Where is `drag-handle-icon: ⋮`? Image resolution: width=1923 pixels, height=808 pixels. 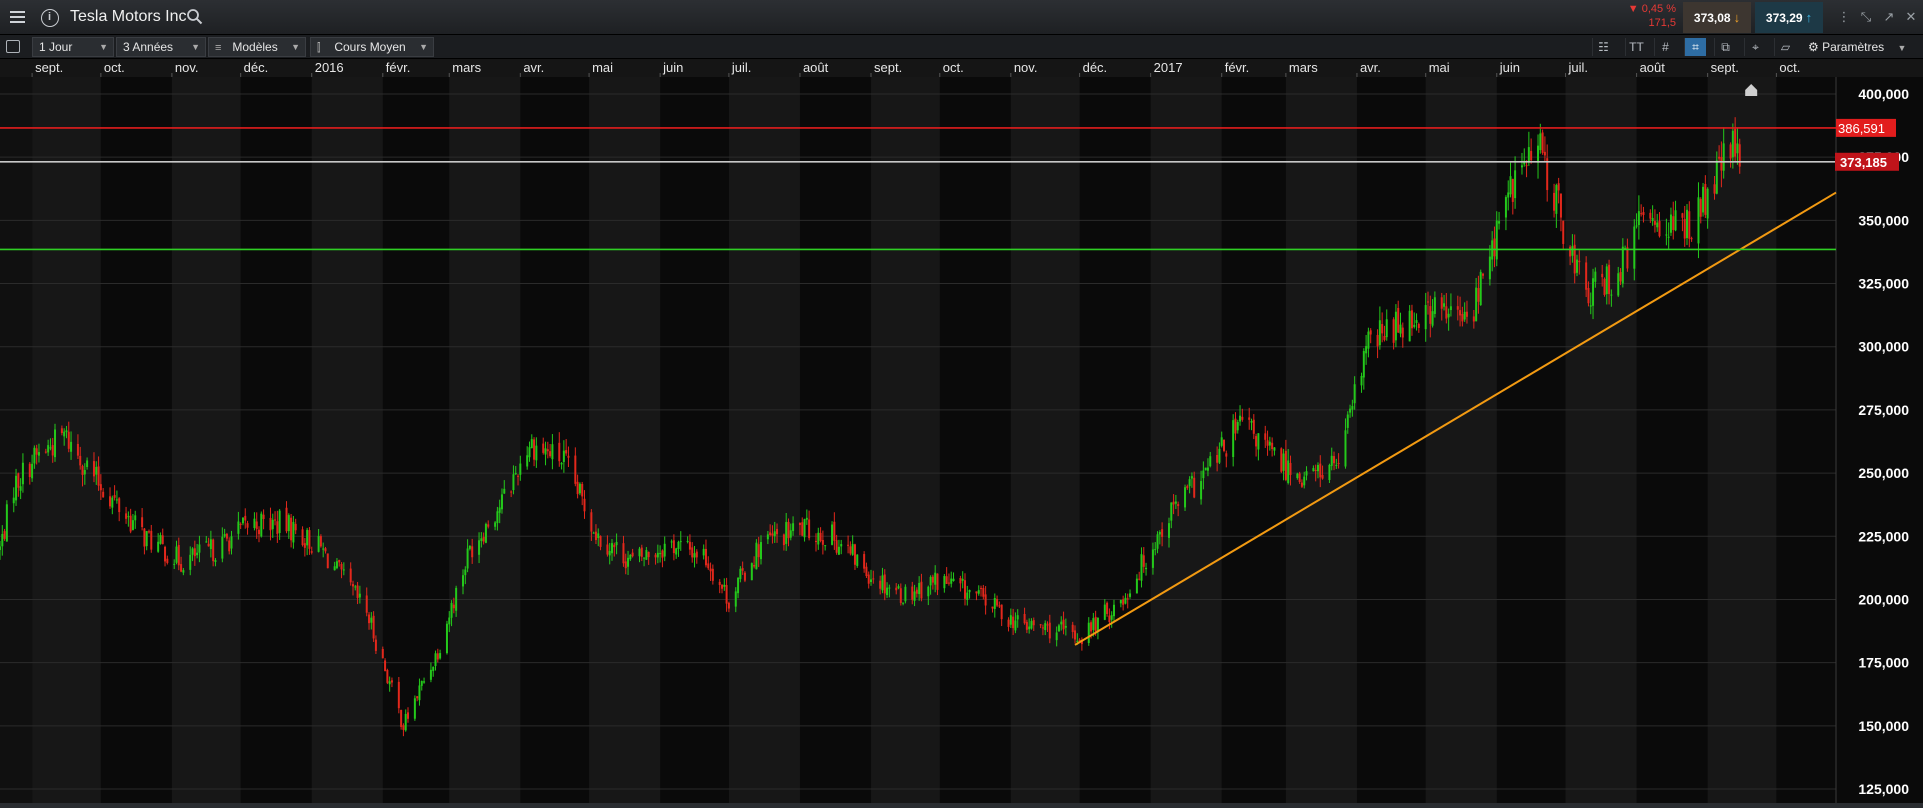 drag-handle-icon: ⋮ is located at coordinates (1844, 17).